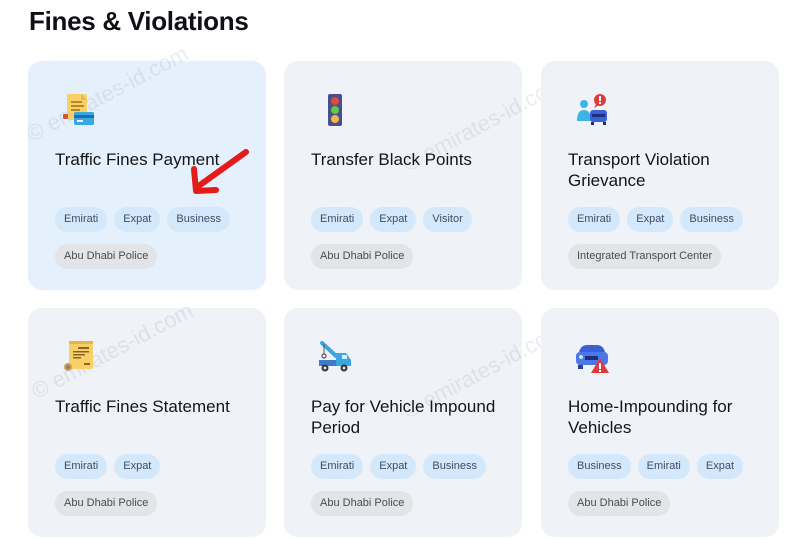 The image size is (807, 539). Describe the element at coordinates (639, 170) in the screenshot. I see `card-title: Transport Violation Grievance` at that location.